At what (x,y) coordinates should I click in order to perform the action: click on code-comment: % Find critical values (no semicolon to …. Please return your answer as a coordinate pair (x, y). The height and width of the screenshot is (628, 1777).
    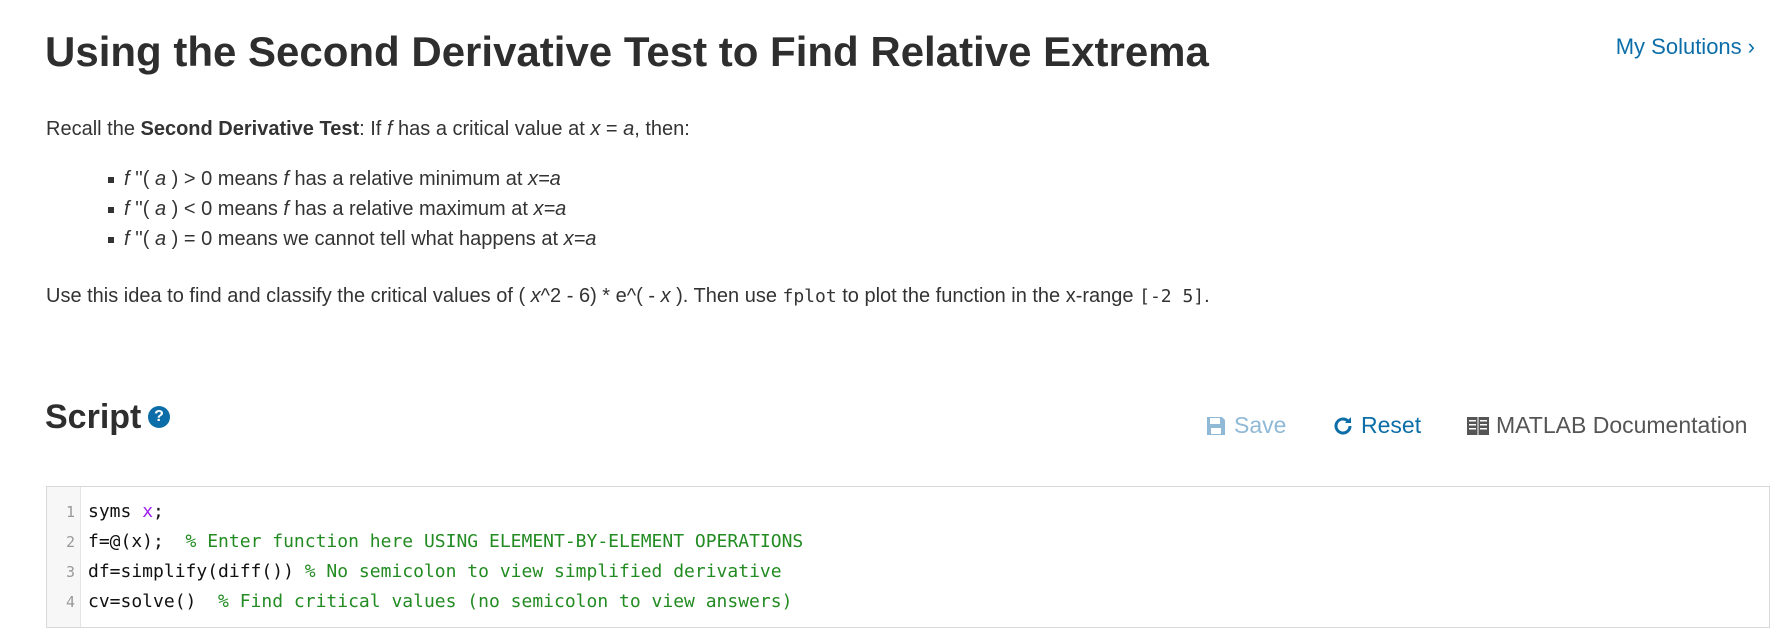
    Looking at the image, I should click on (505, 601).